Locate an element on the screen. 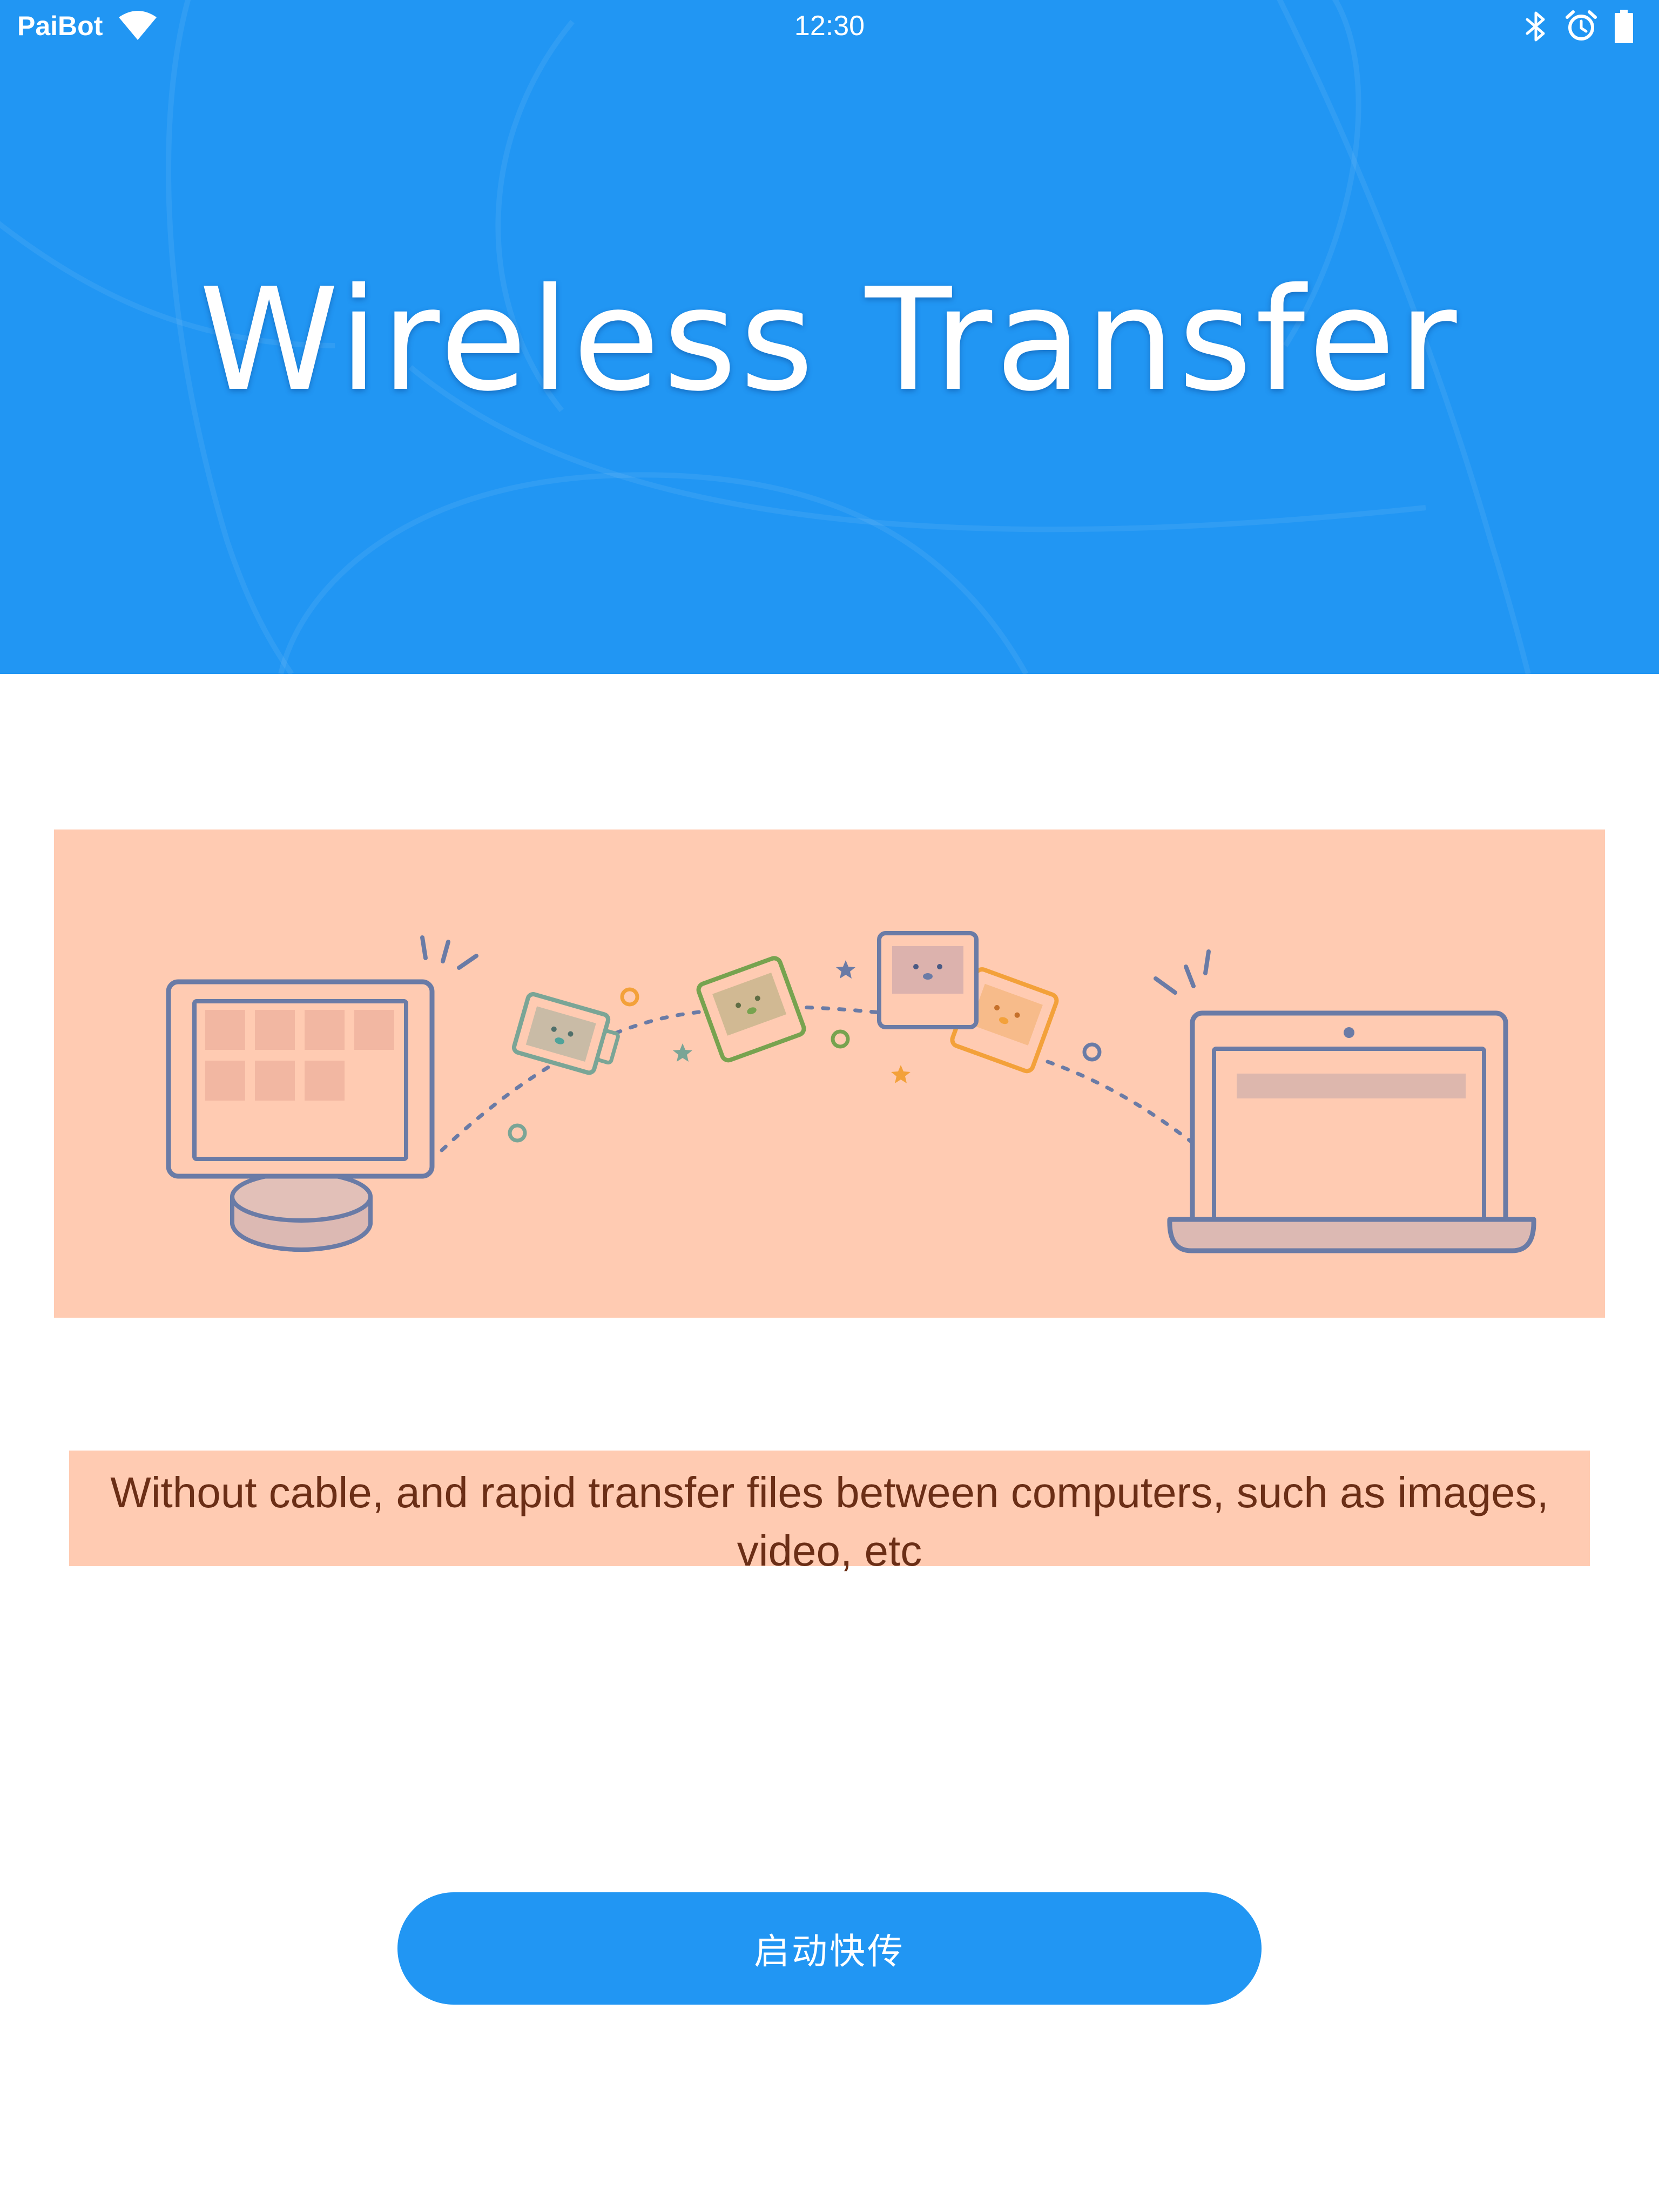 This screenshot has height=2212, width=1659. page-title: Wireless Transfer is located at coordinates (829, 340).